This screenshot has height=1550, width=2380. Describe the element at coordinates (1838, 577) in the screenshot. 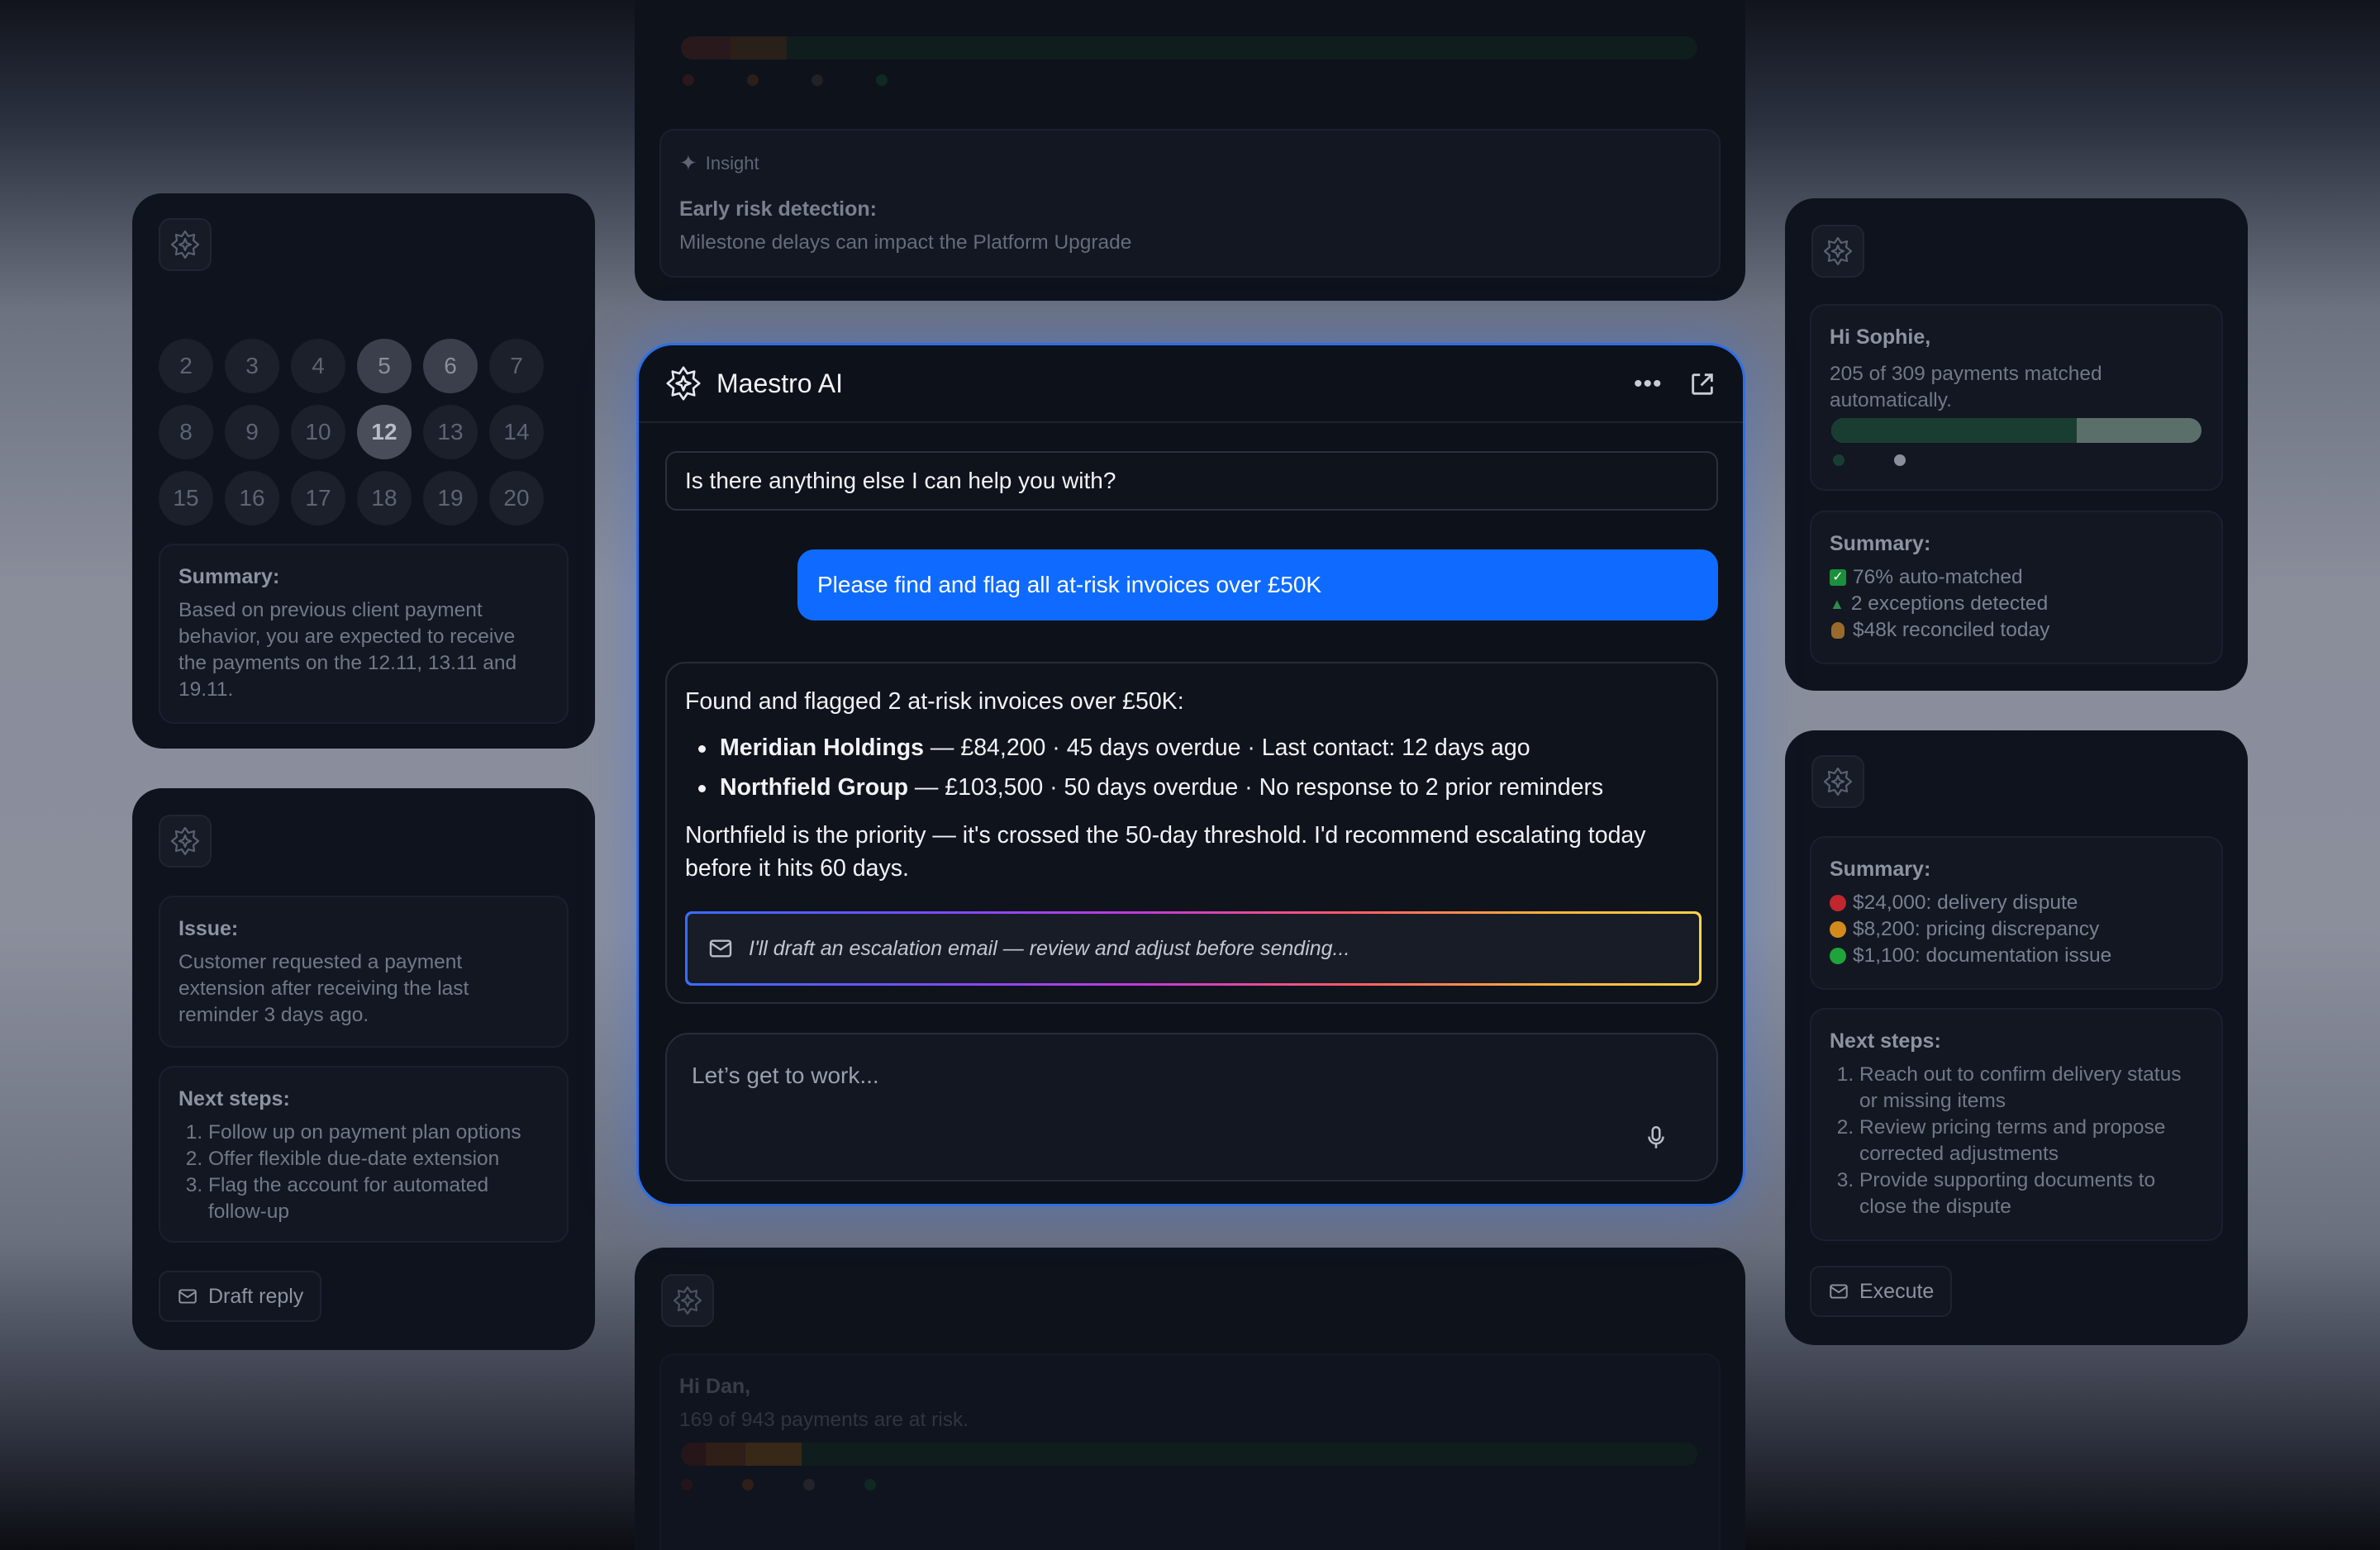

I see `check-icon: ✓` at that location.